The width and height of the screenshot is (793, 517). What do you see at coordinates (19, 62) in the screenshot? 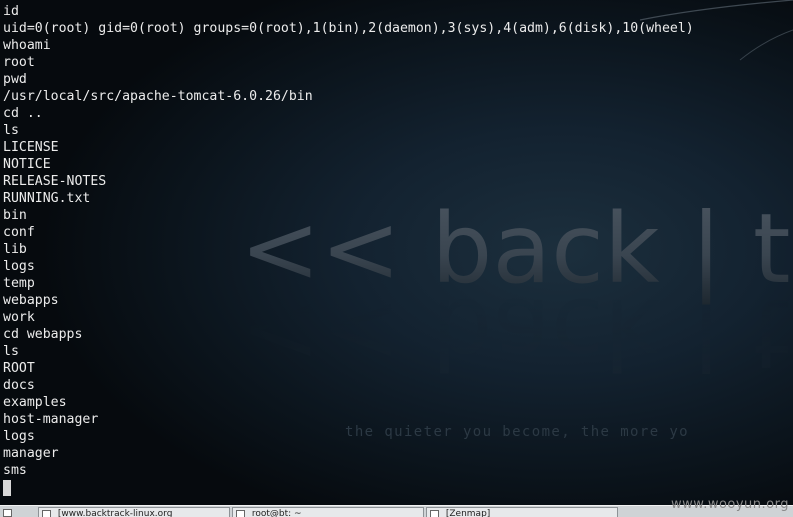
I see `terminal-line: root` at bounding box center [19, 62].